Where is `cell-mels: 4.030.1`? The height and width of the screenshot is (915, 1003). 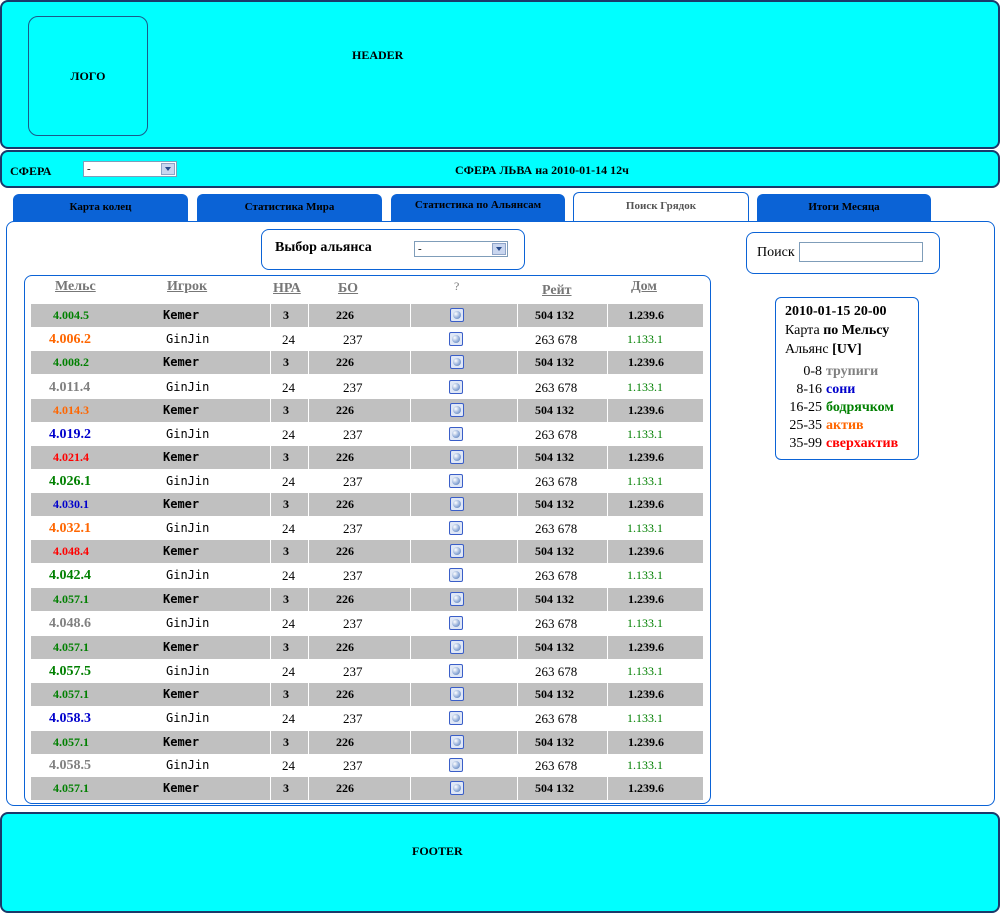
cell-mels: 4.030.1 is located at coordinates (71, 504).